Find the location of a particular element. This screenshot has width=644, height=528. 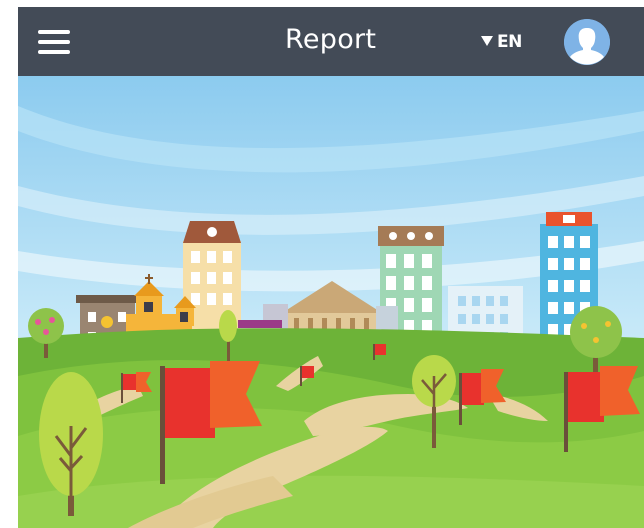

hamburger-menu-icon is located at coordinates (54, 42).